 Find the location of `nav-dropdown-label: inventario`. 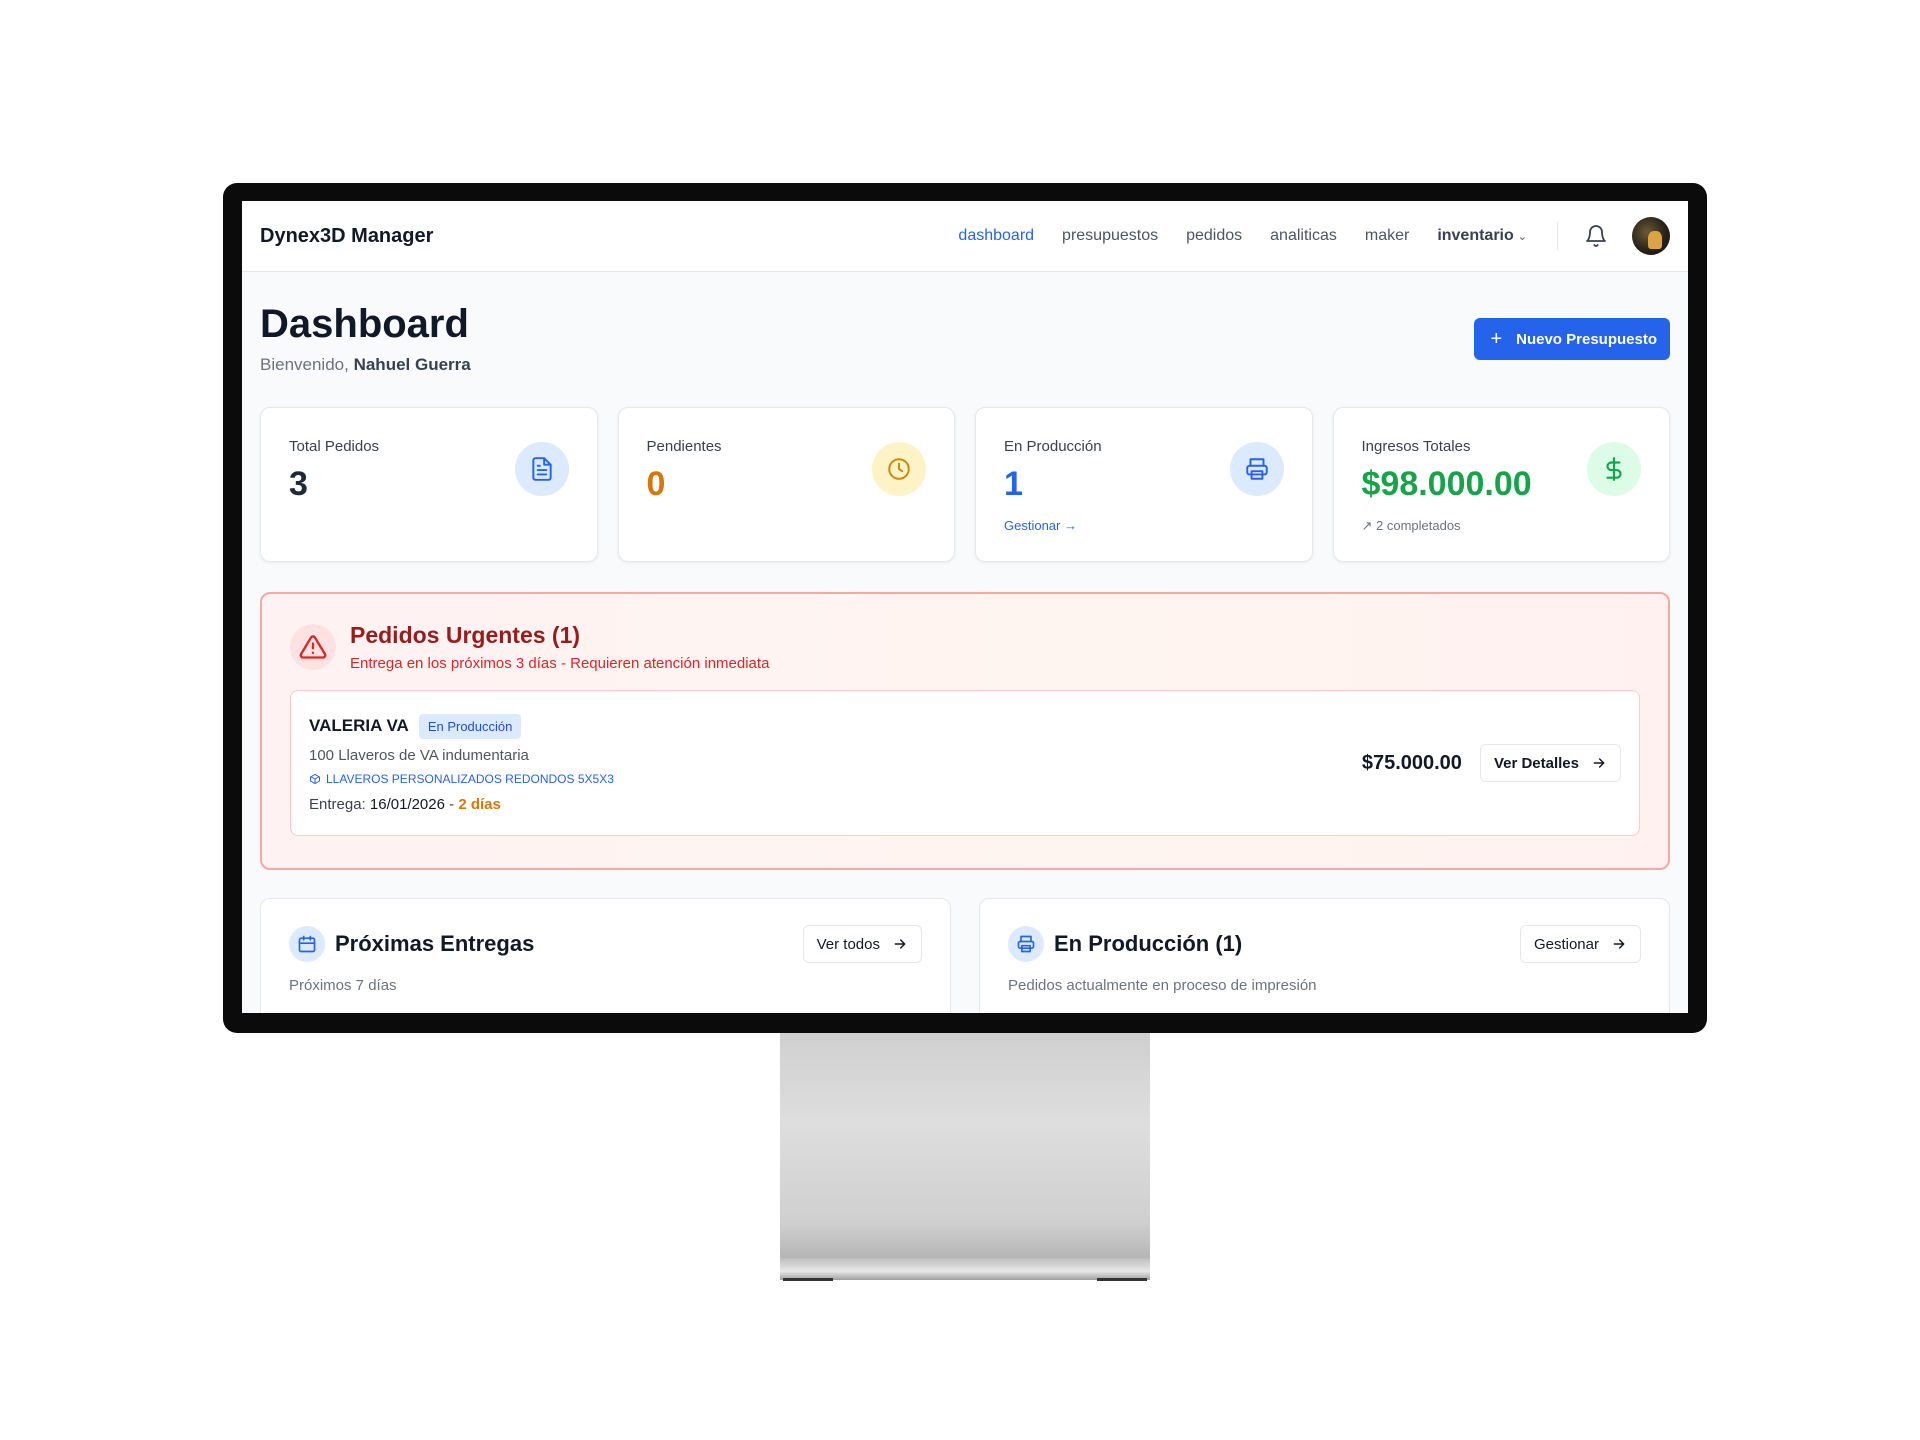

nav-dropdown-label: inventario is located at coordinates (1475, 235).